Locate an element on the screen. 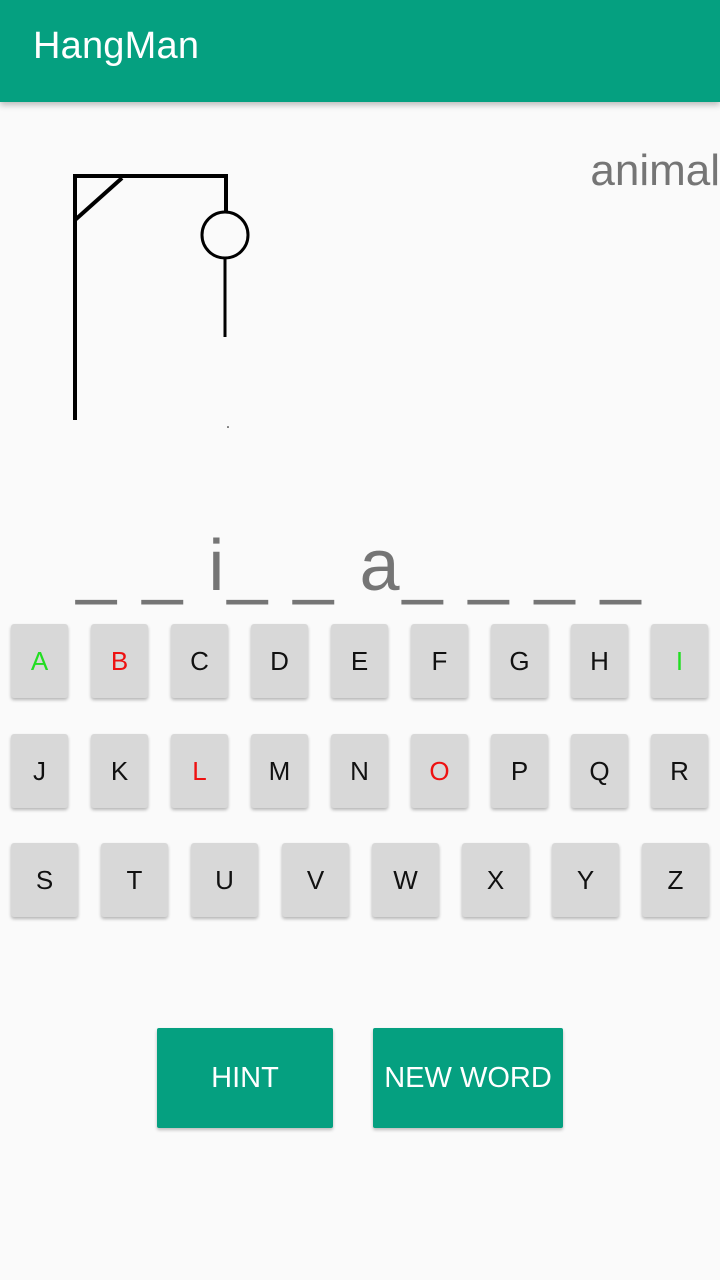  gallows-brace is located at coordinates (98, 199).